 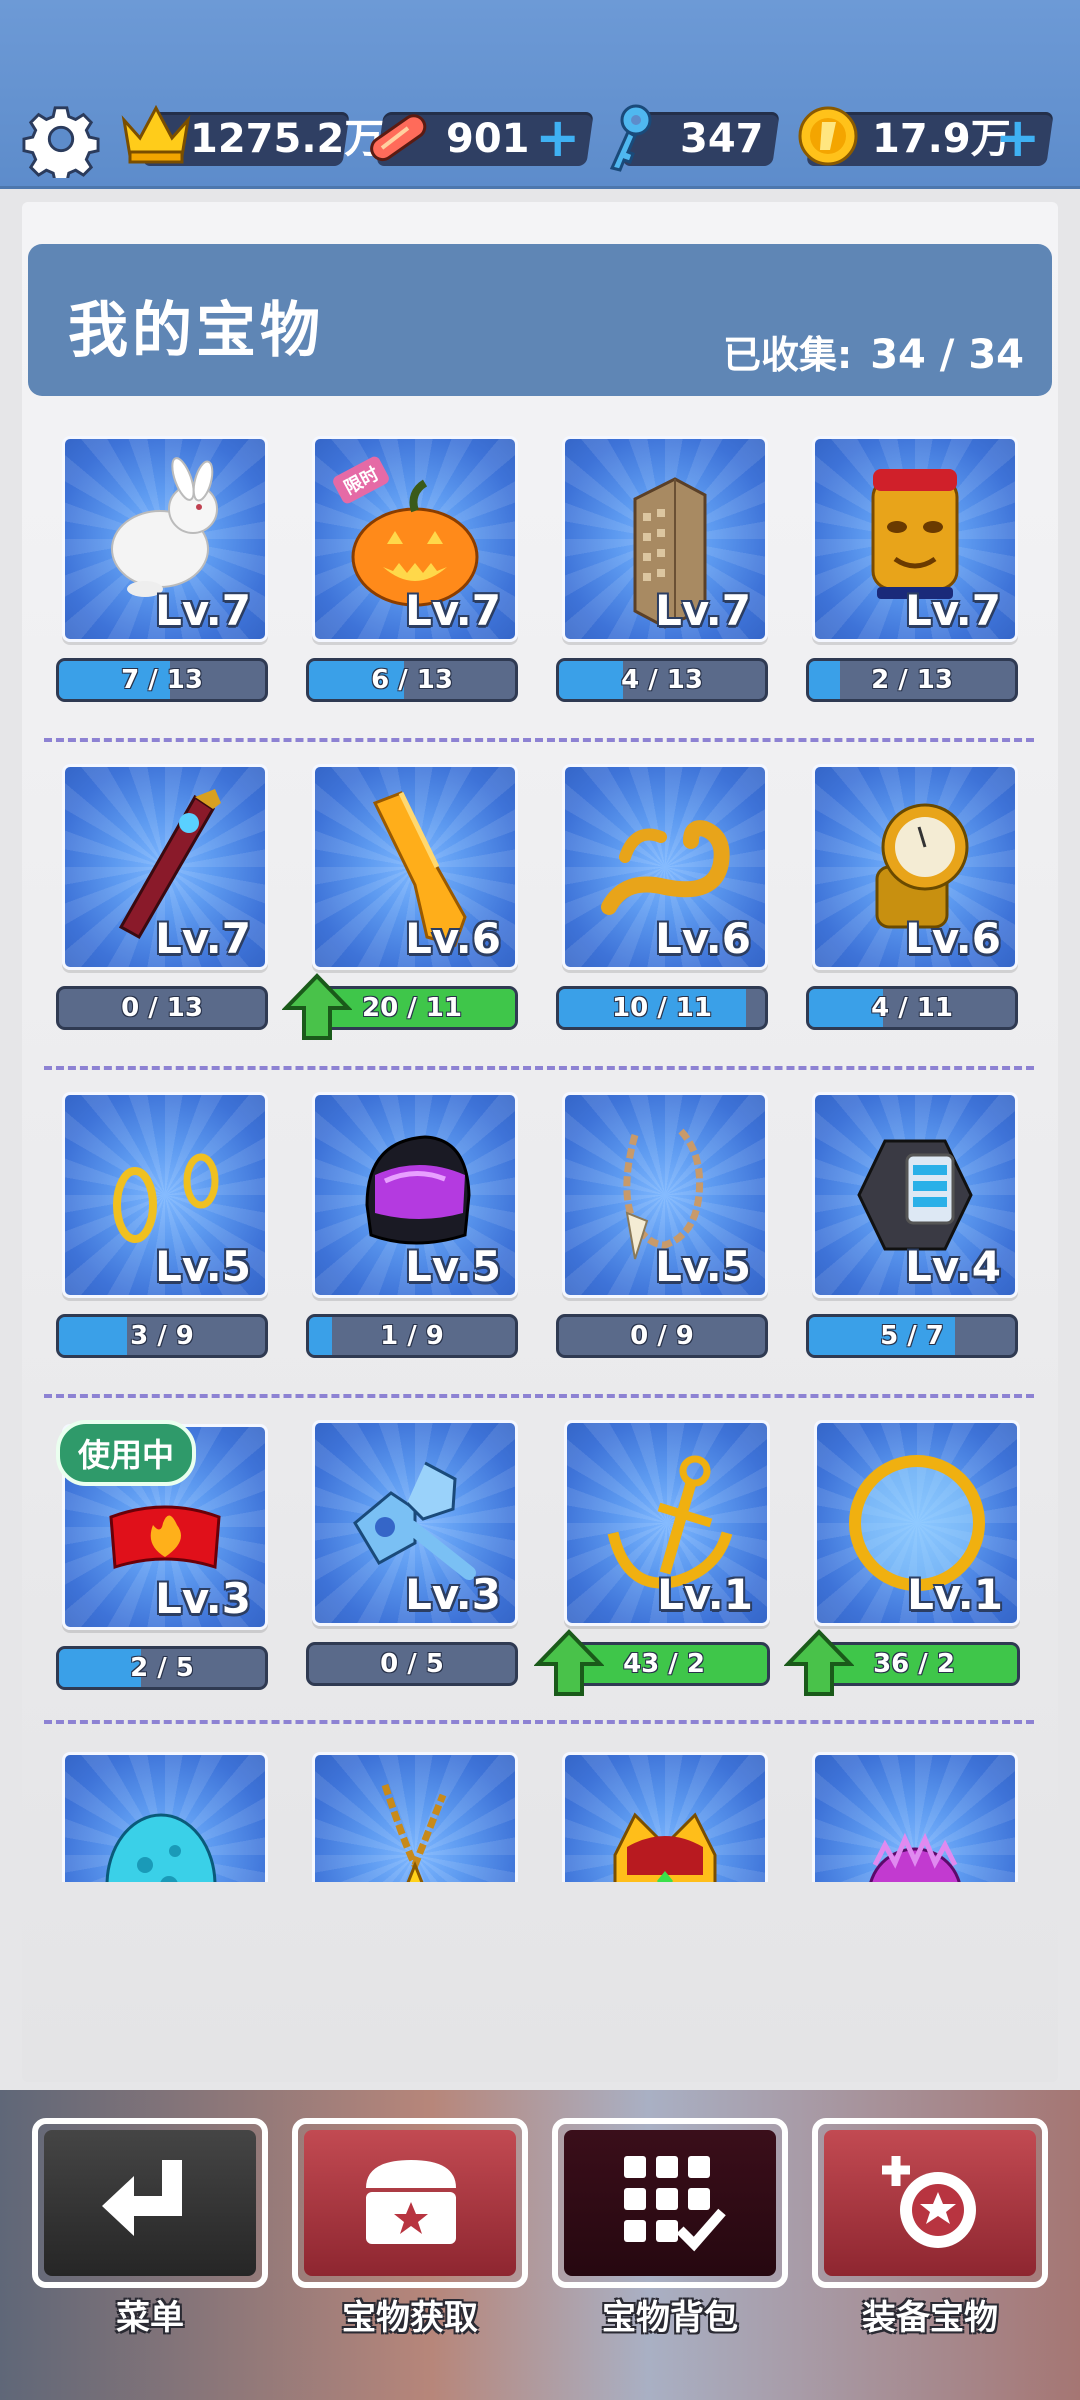 I want to click on progress-text: 4 / 13, so click(x=662, y=680).